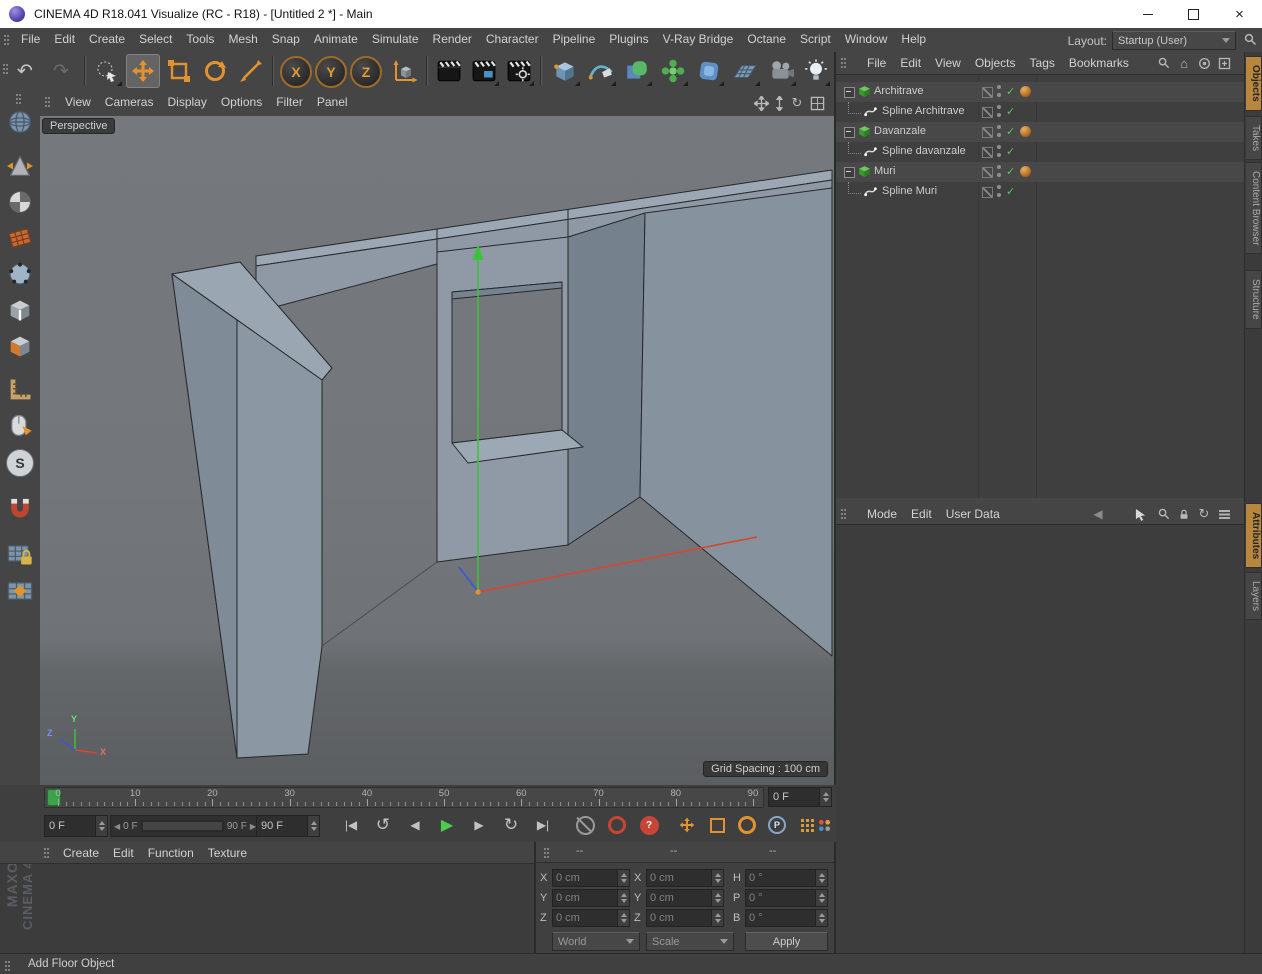 This screenshot has height=974, width=1262. What do you see at coordinates (30, 38) in the screenshot?
I see `menu-item-file: File` at bounding box center [30, 38].